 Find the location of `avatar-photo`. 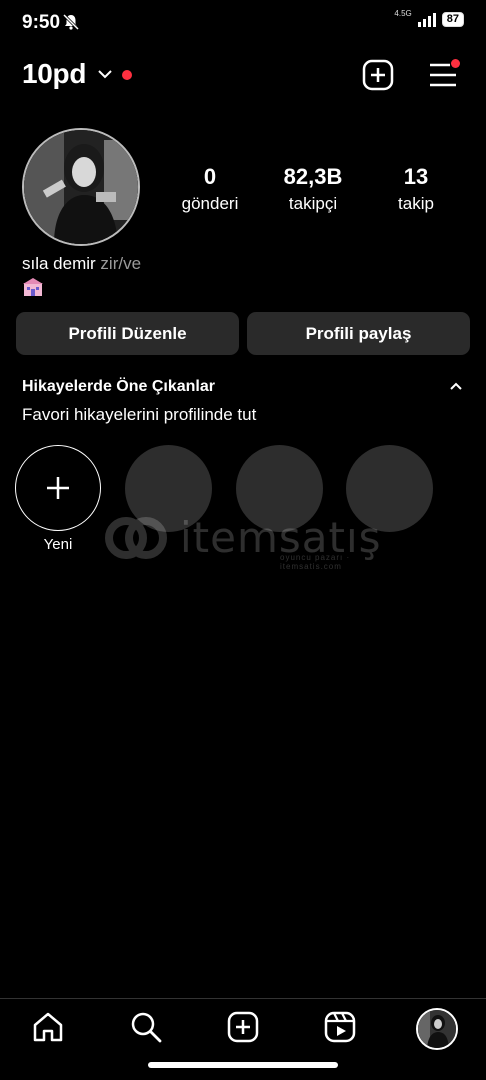

avatar-photo is located at coordinates (81, 187).